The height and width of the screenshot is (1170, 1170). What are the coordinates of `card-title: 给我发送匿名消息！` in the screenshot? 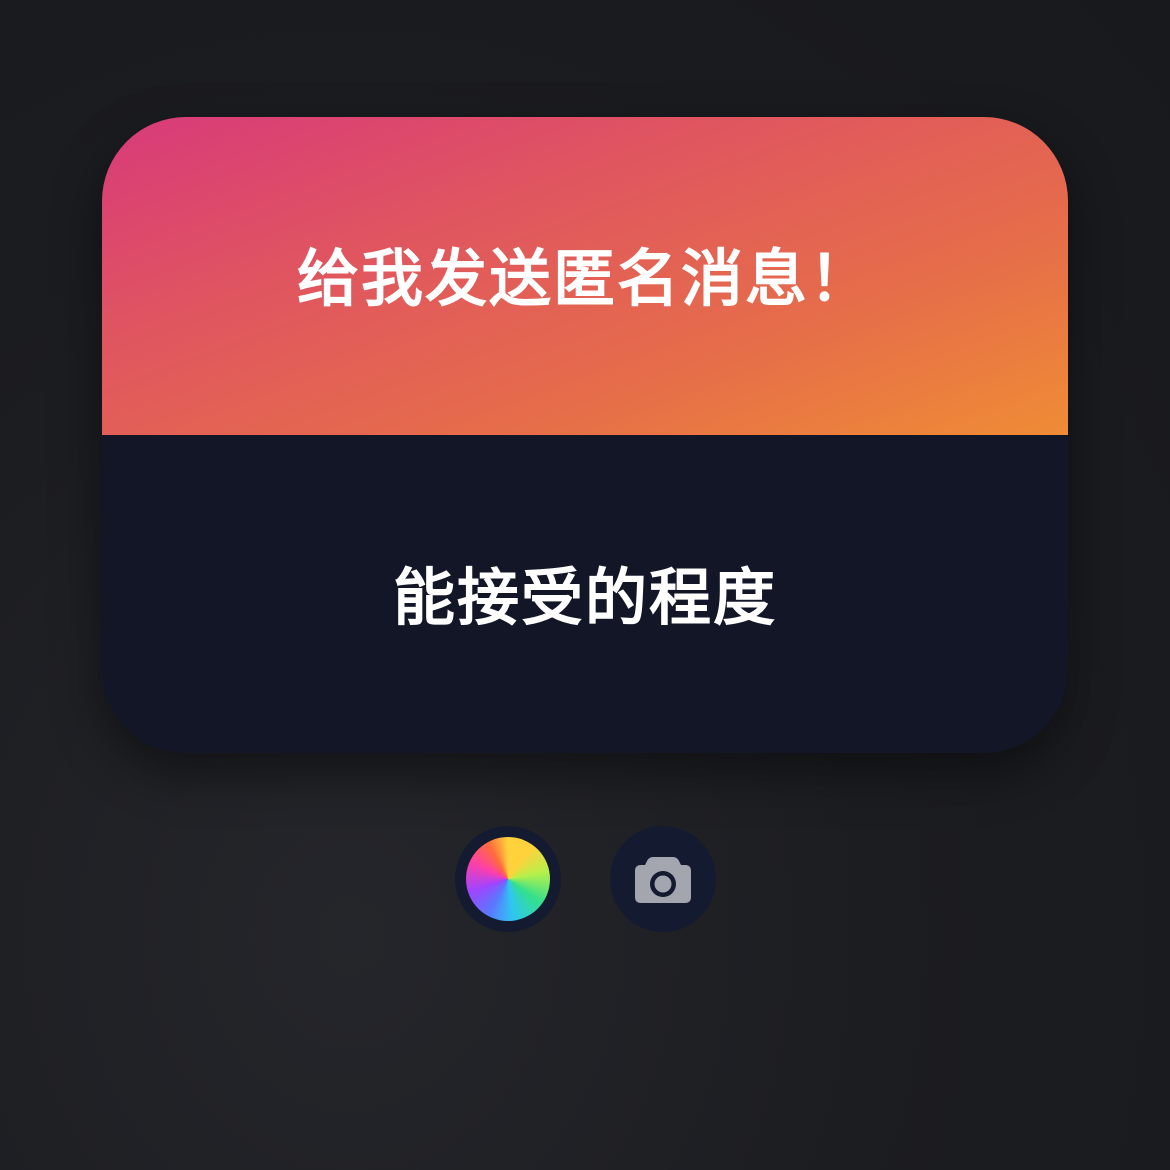 It's located at (584, 278).